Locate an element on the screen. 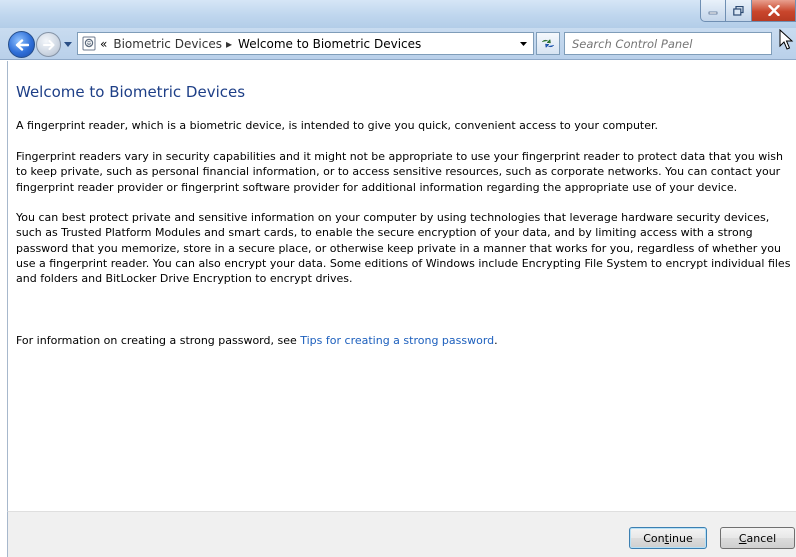 The width and height of the screenshot is (796, 557). minimize-icon is located at coordinates (713, 12).